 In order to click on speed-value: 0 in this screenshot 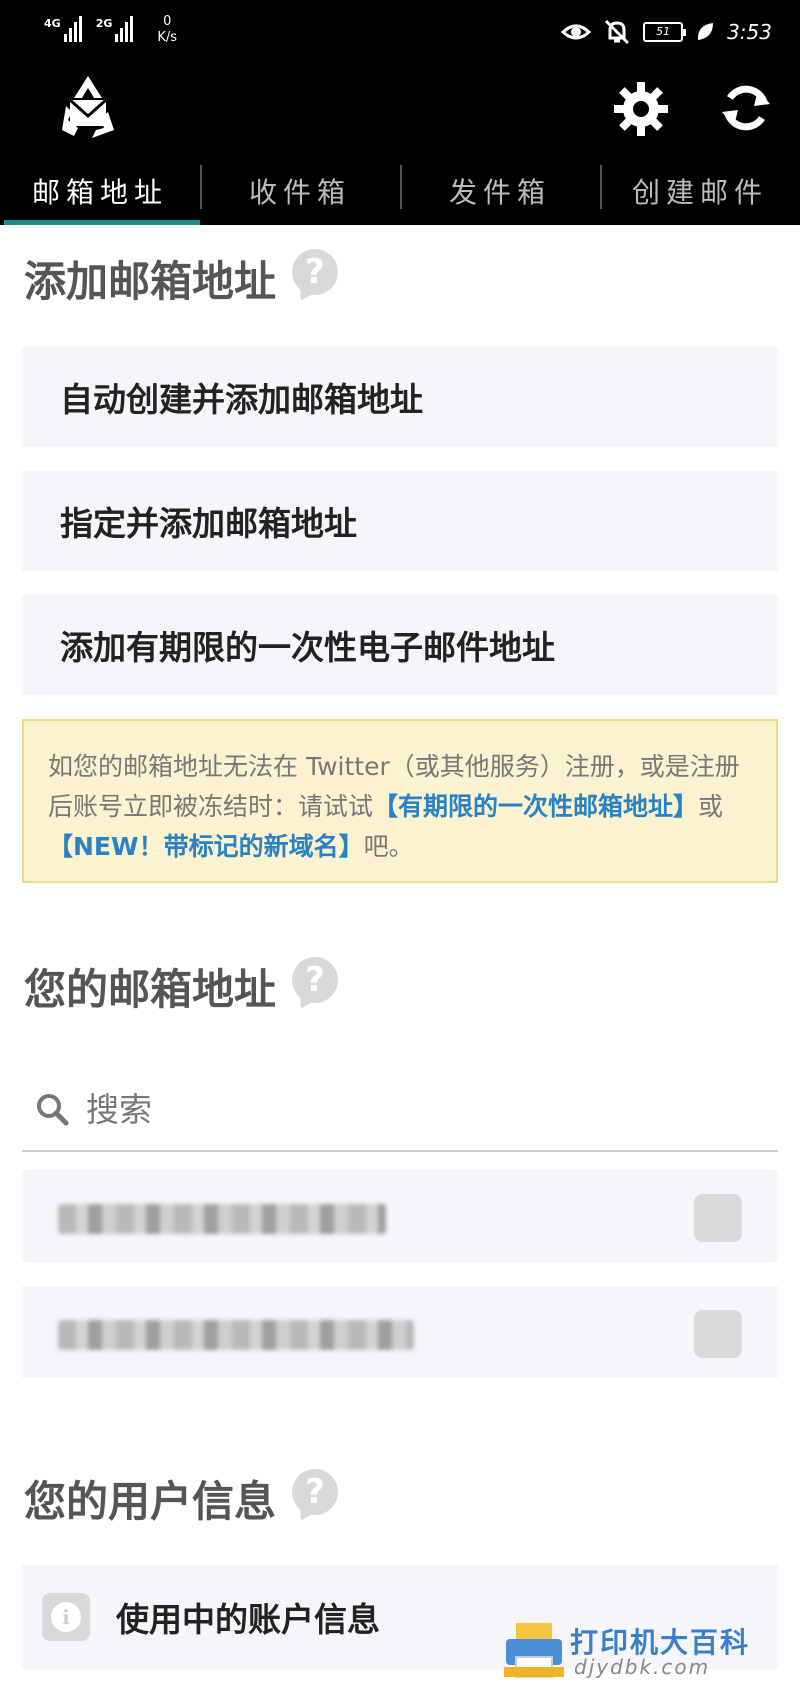, I will do `click(167, 21)`.